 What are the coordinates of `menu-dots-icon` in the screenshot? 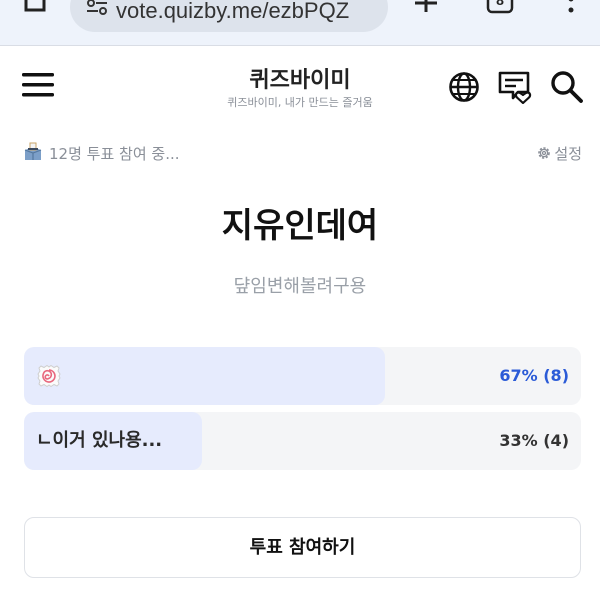 It's located at (571, 8).